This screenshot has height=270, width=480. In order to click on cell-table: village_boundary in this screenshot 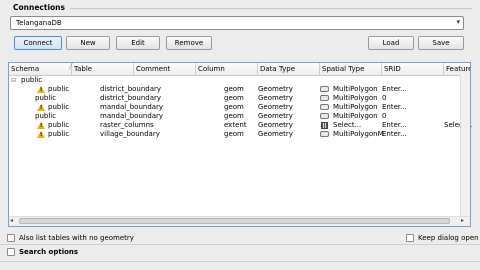, I will do `click(130, 134)`.